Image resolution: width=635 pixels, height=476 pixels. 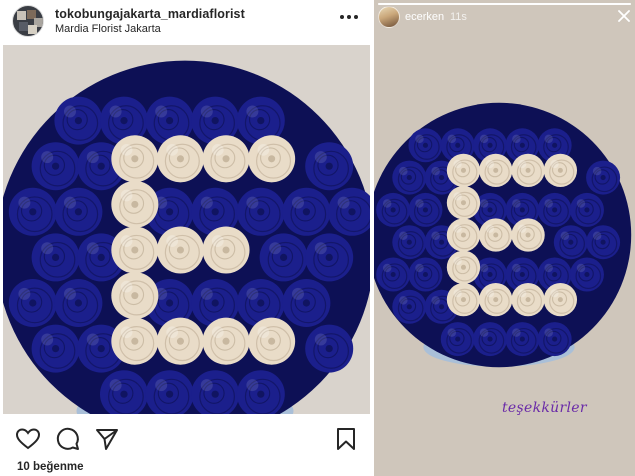 I want to click on avatar, so click(x=28, y=21).